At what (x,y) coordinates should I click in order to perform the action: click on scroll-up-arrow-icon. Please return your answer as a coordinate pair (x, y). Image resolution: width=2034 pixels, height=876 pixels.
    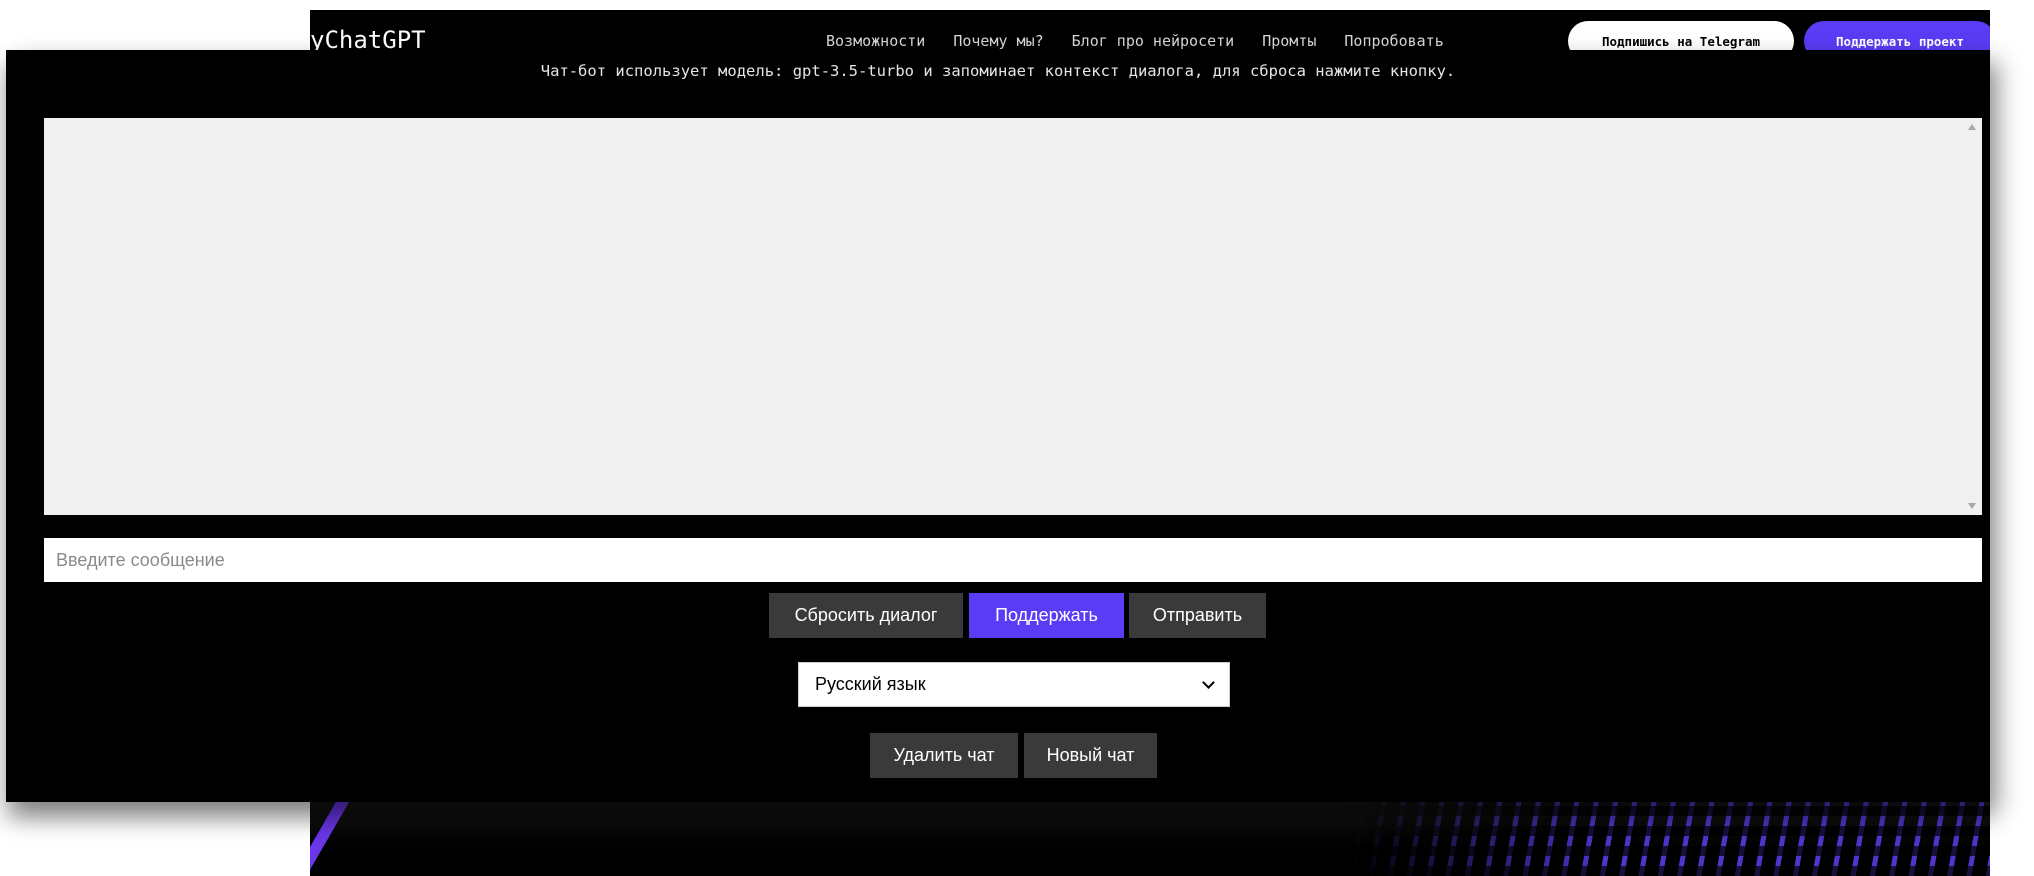
    Looking at the image, I should click on (1972, 127).